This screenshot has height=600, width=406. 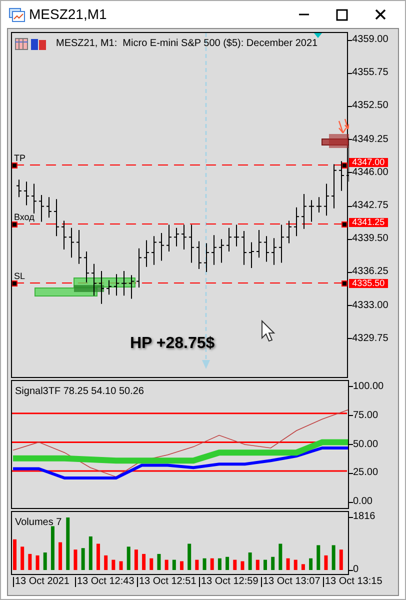 What do you see at coordinates (41, 582) in the screenshot?
I see `time-axis-label: 13 Oct 2021` at bounding box center [41, 582].